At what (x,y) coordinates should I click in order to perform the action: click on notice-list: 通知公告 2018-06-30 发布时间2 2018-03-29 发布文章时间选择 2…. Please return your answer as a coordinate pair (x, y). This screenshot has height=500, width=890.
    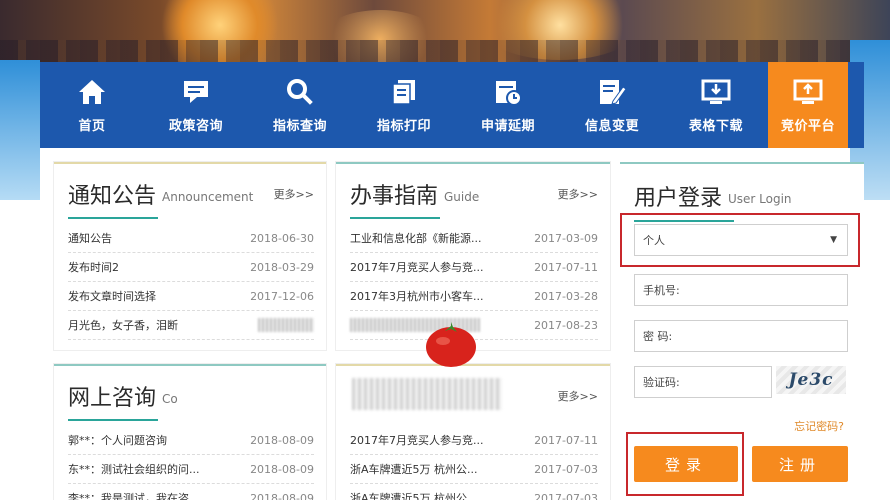
    Looking at the image, I should click on (191, 282).